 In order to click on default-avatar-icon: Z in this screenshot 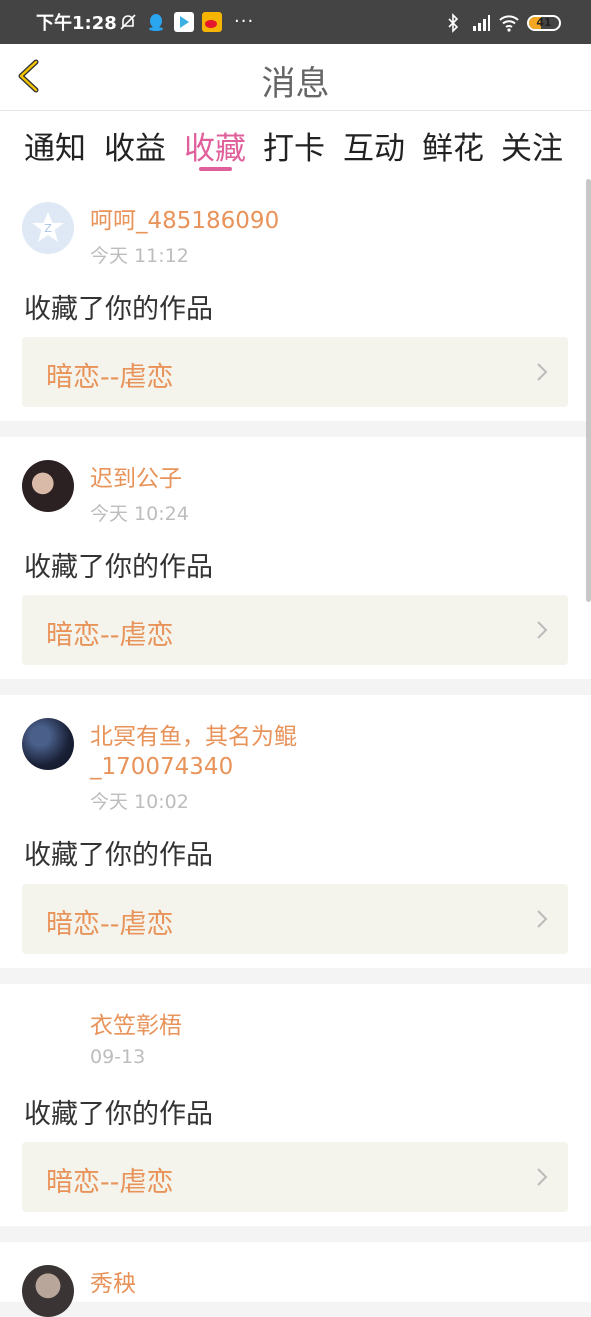, I will do `click(48, 227)`.